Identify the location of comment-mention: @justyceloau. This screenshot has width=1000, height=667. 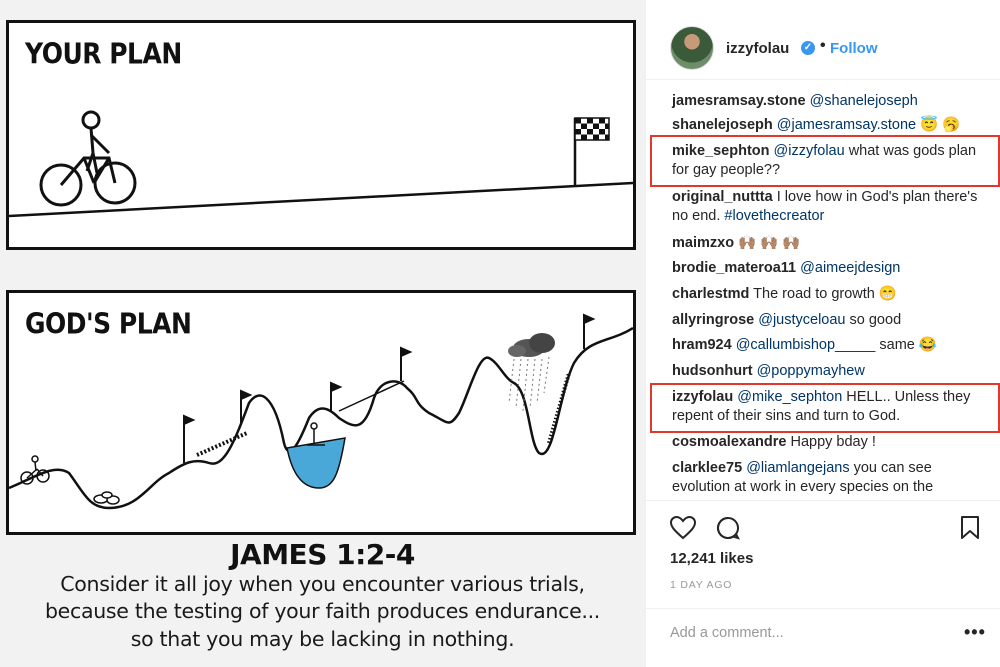
(801, 320).